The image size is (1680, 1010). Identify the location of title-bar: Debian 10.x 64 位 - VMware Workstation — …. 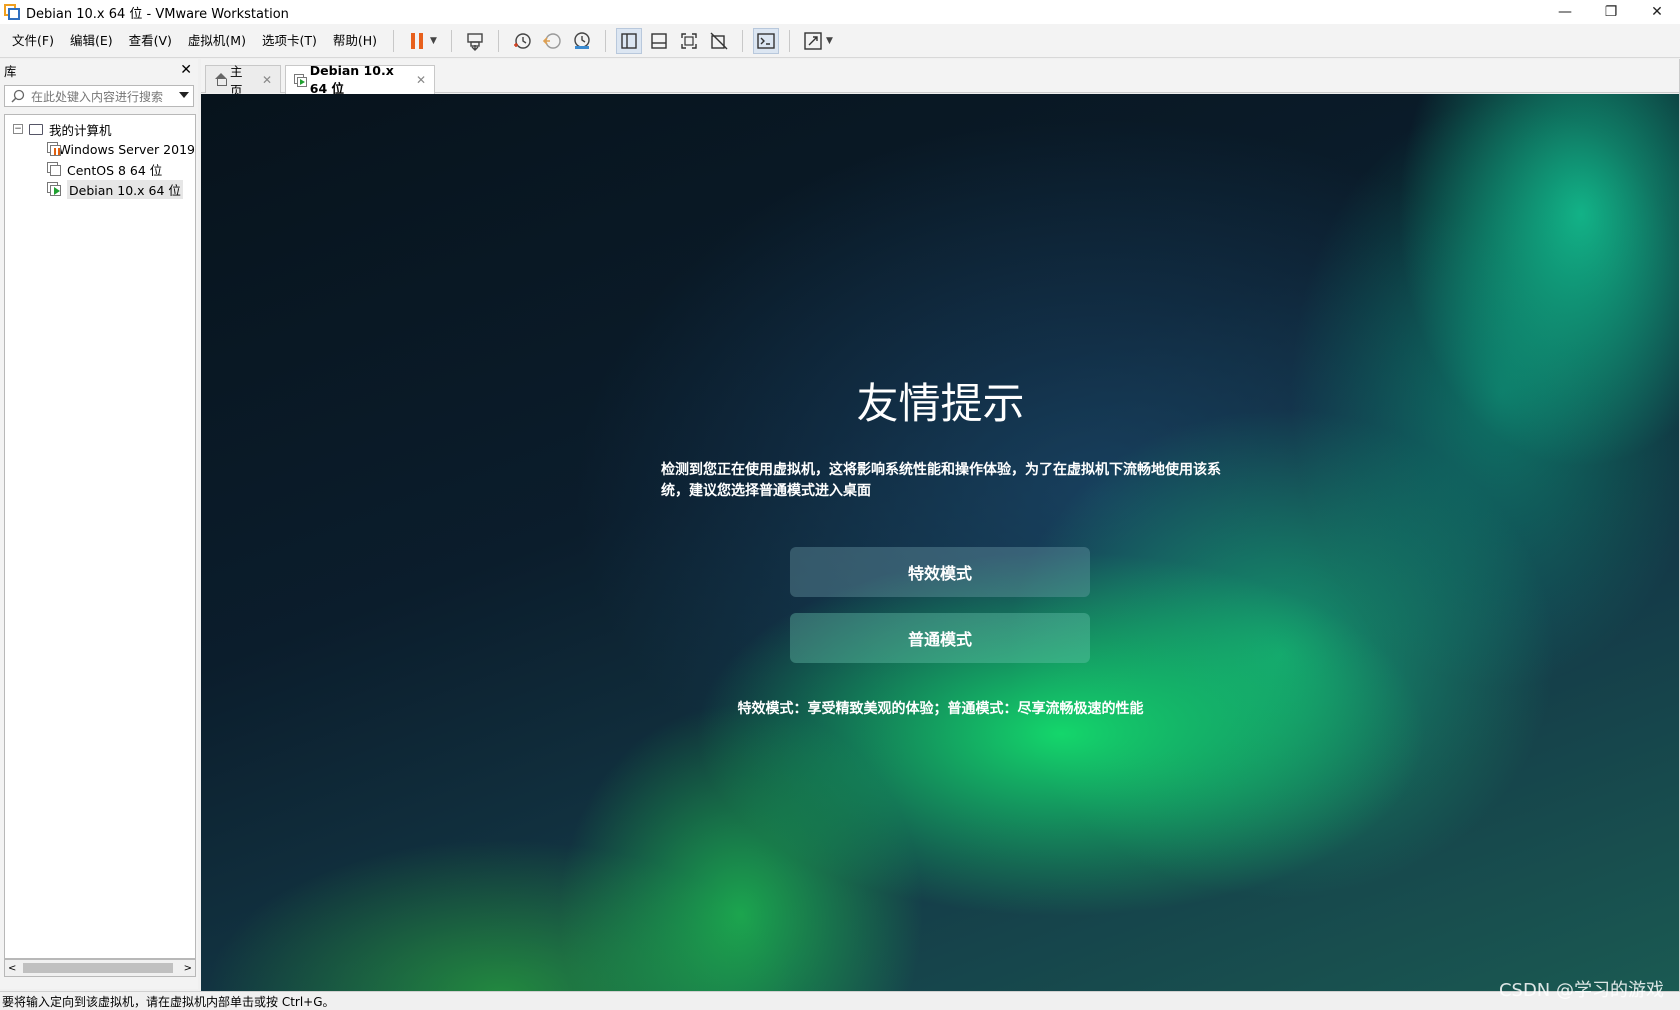
(840, 12).